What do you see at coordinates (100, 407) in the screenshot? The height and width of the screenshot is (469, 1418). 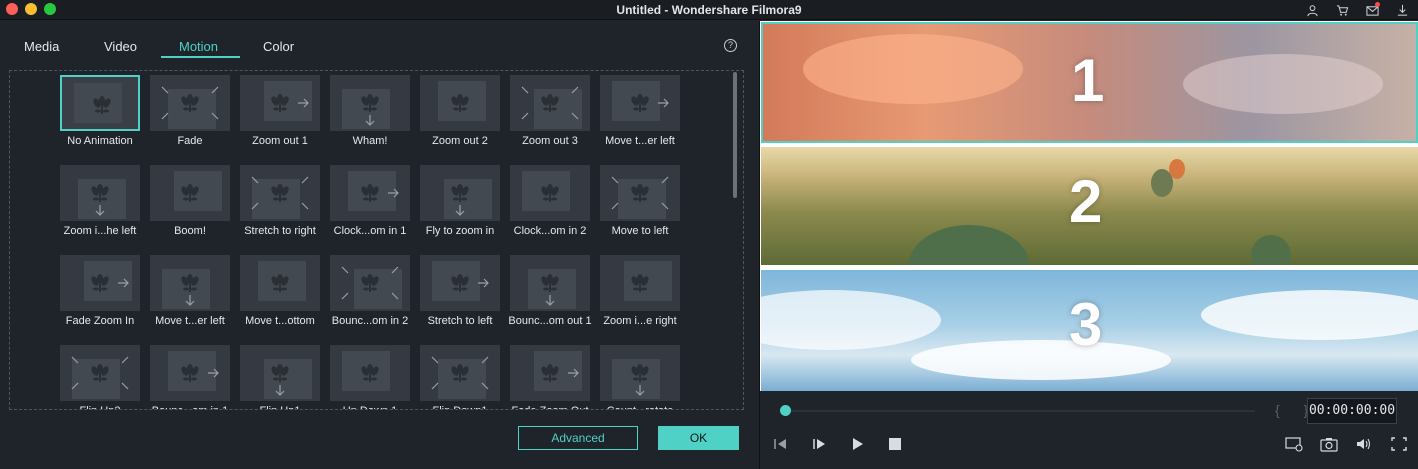 I see `preset-label: Flip Up2` at bounding box center [100, 407].